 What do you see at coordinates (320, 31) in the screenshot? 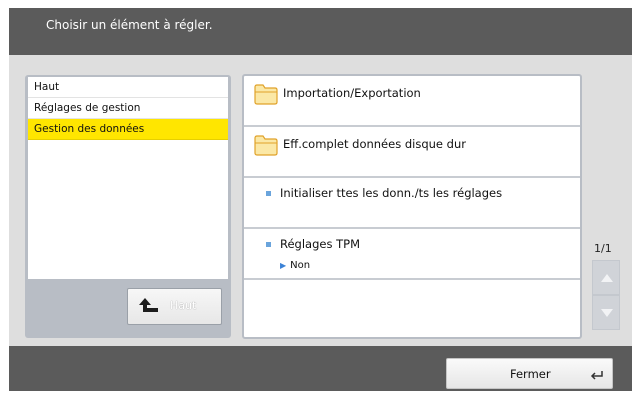
I see `header-bar: Choisir un élément à régler.` at bounding box center [320, 31].